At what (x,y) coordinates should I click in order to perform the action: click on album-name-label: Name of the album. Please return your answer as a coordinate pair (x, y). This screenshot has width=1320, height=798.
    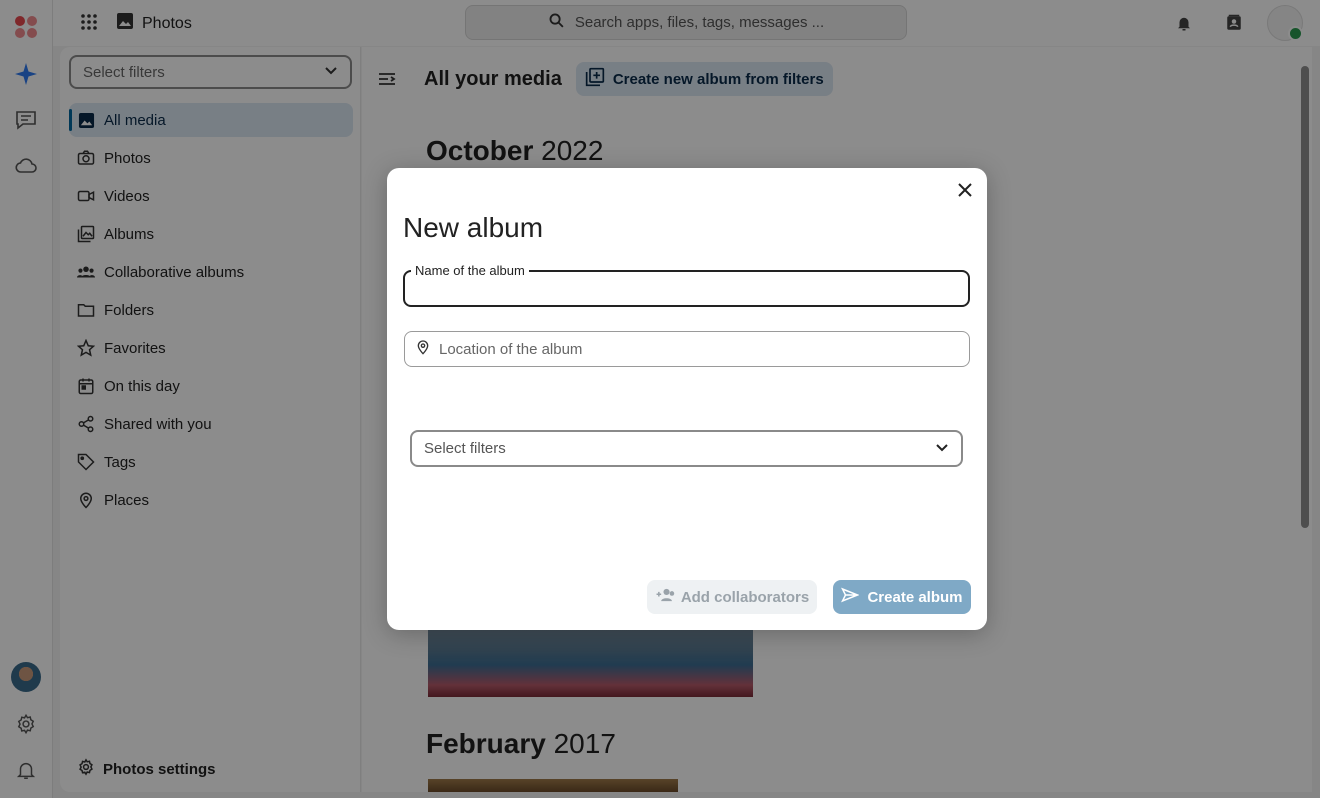
    Looking at the image, I should click on (470, 270).